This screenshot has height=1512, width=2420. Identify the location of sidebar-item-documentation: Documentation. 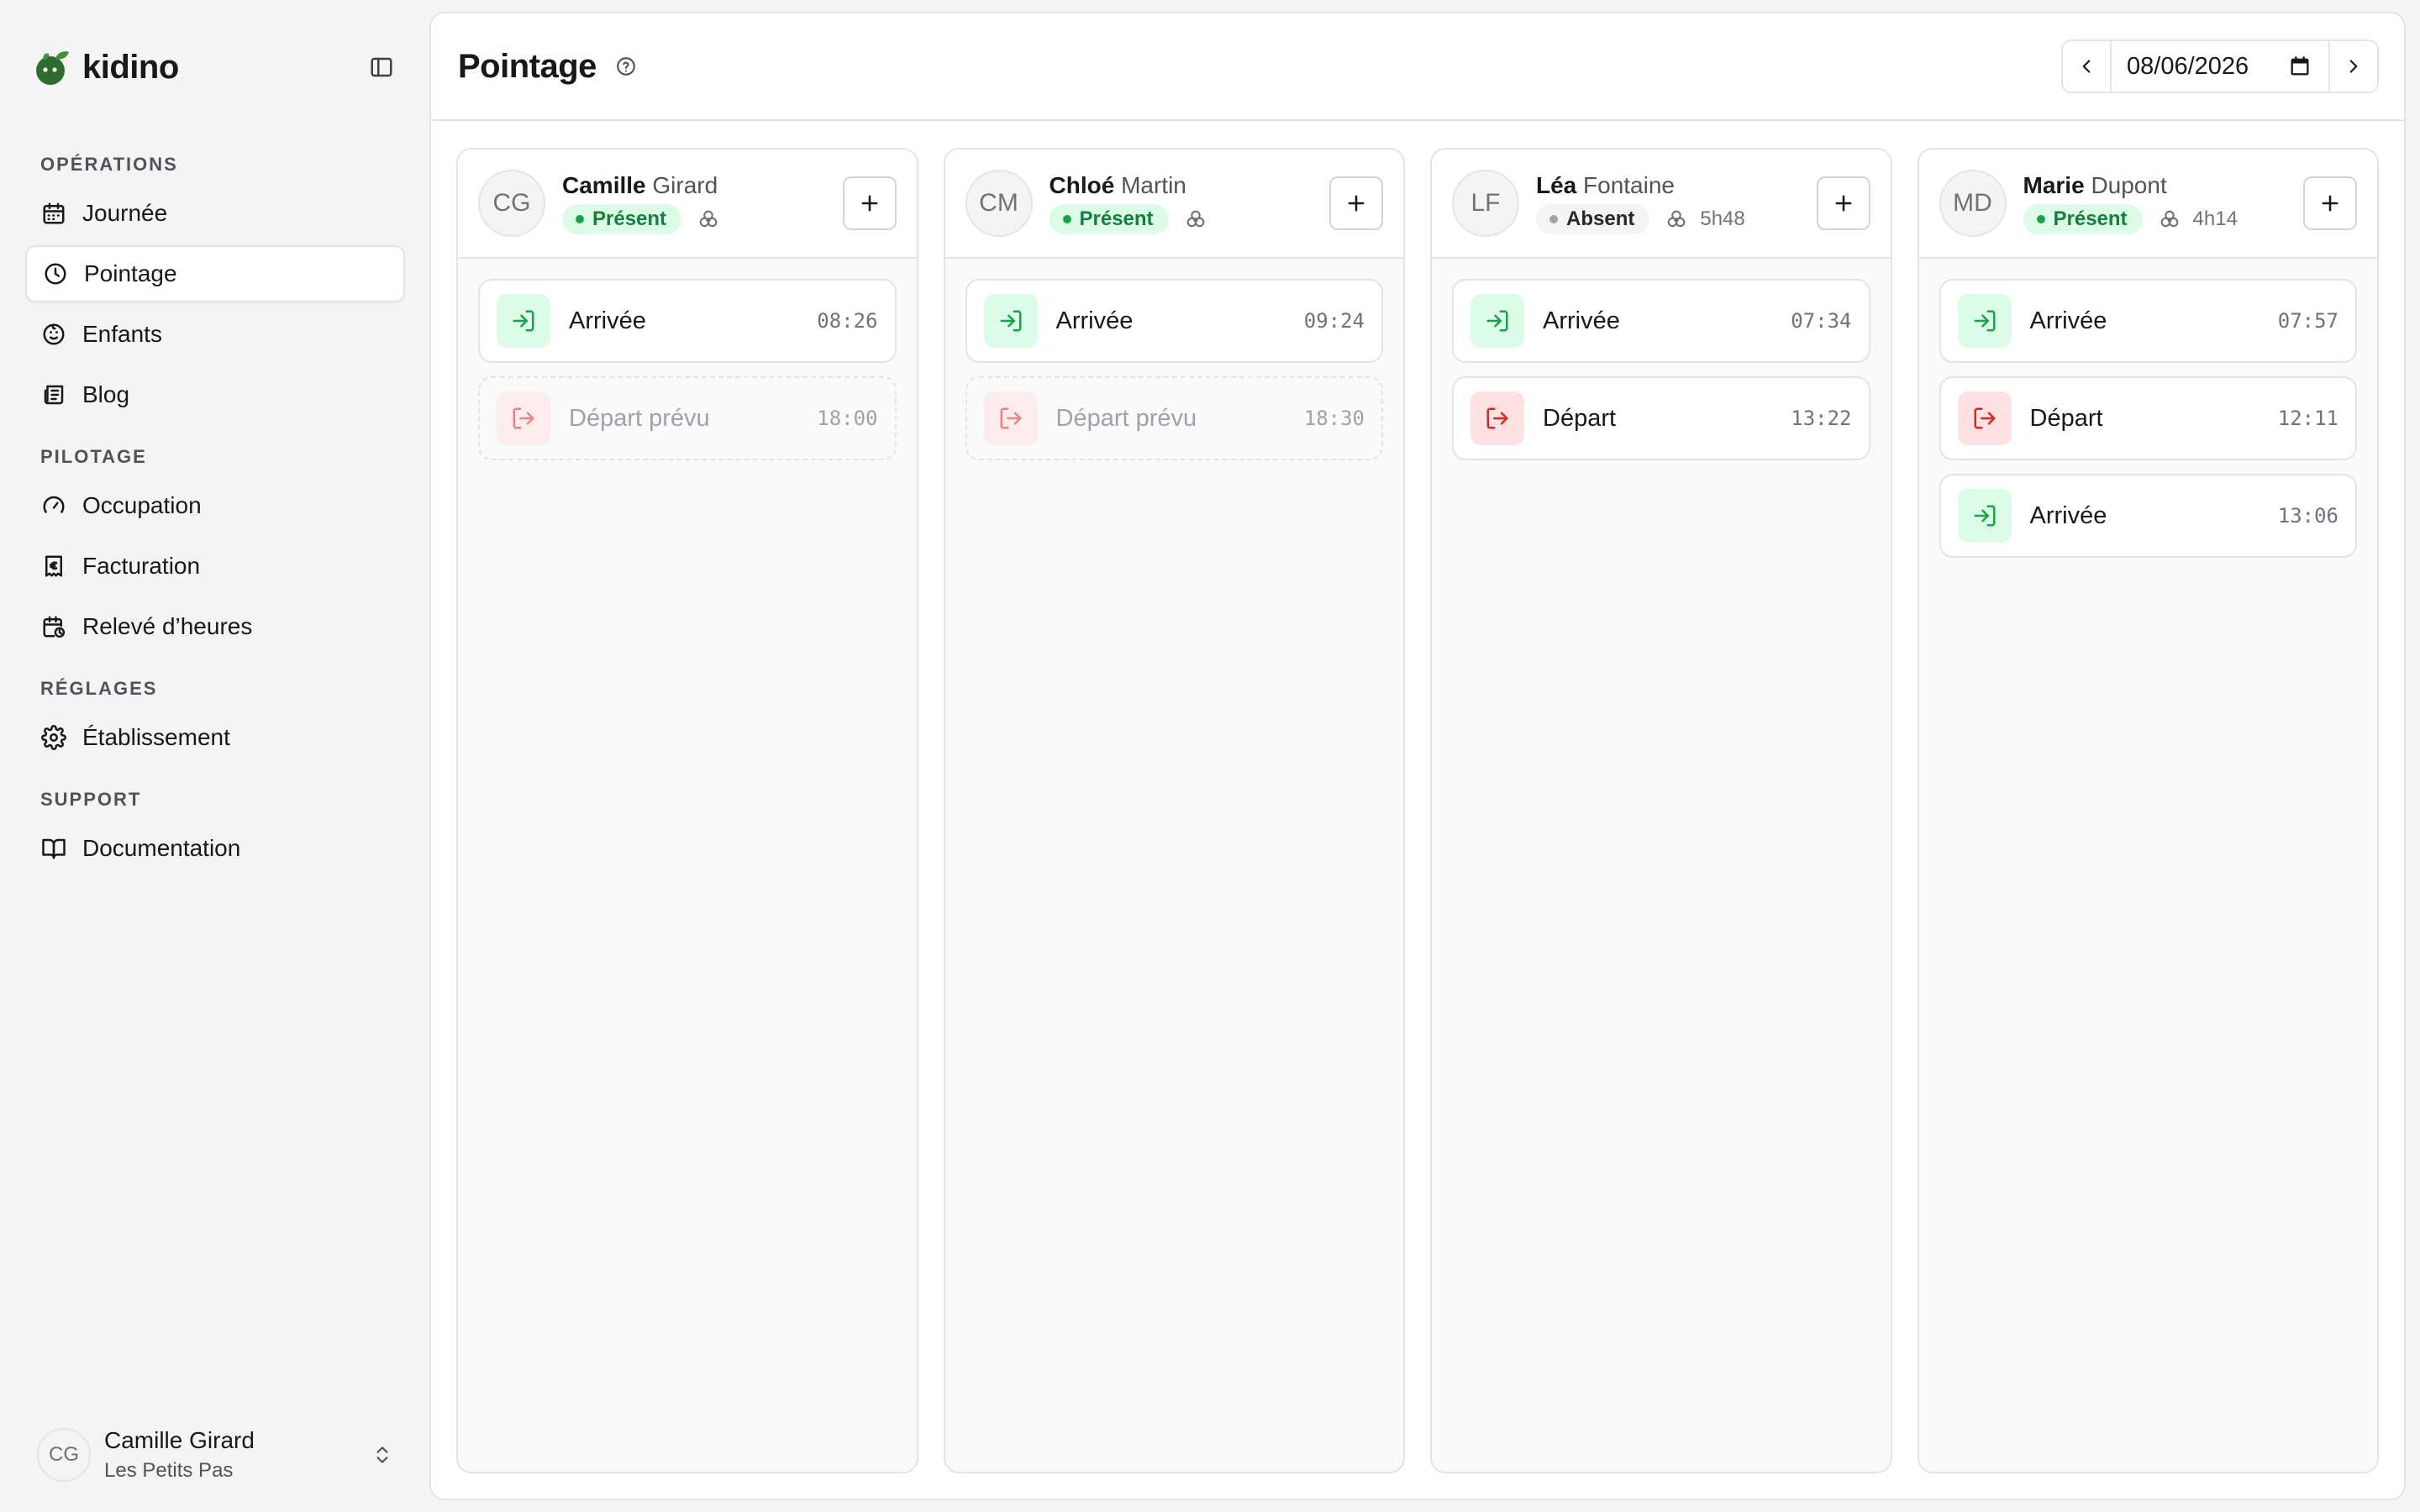
(215, 848).